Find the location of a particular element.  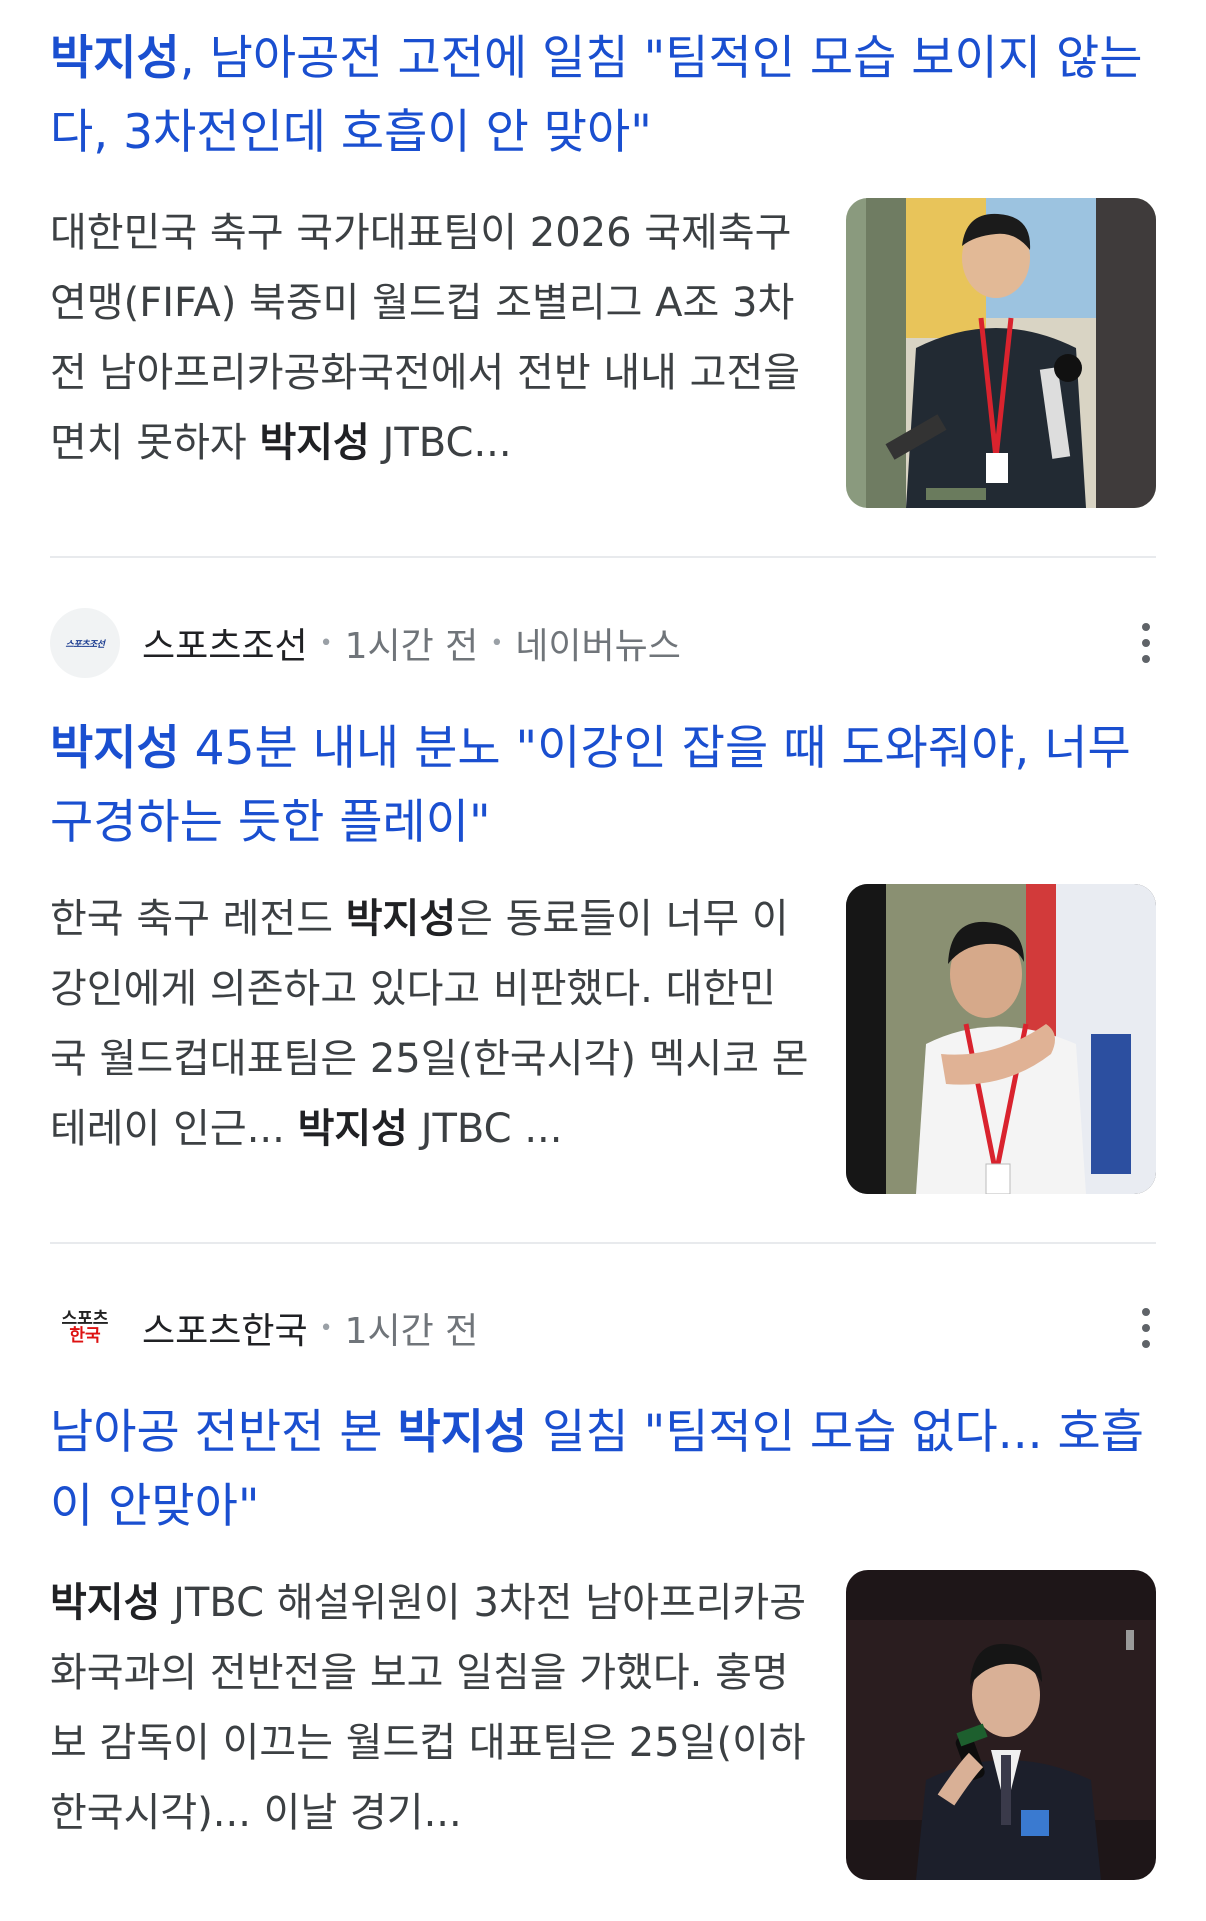

thumbnail-photo-speaker is located at coordinates (1001, 1725).